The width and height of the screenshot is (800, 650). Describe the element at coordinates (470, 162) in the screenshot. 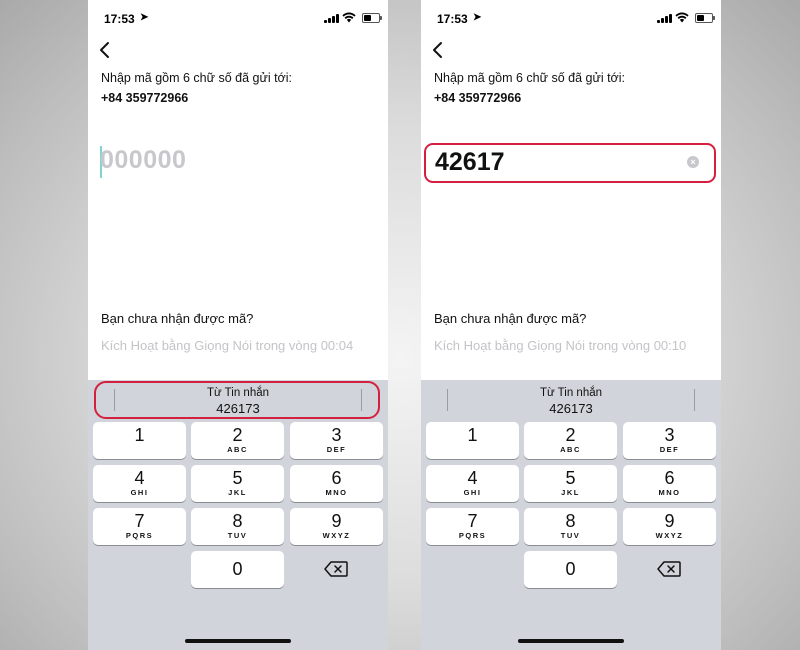

I see `code-input: 42617` at that location.